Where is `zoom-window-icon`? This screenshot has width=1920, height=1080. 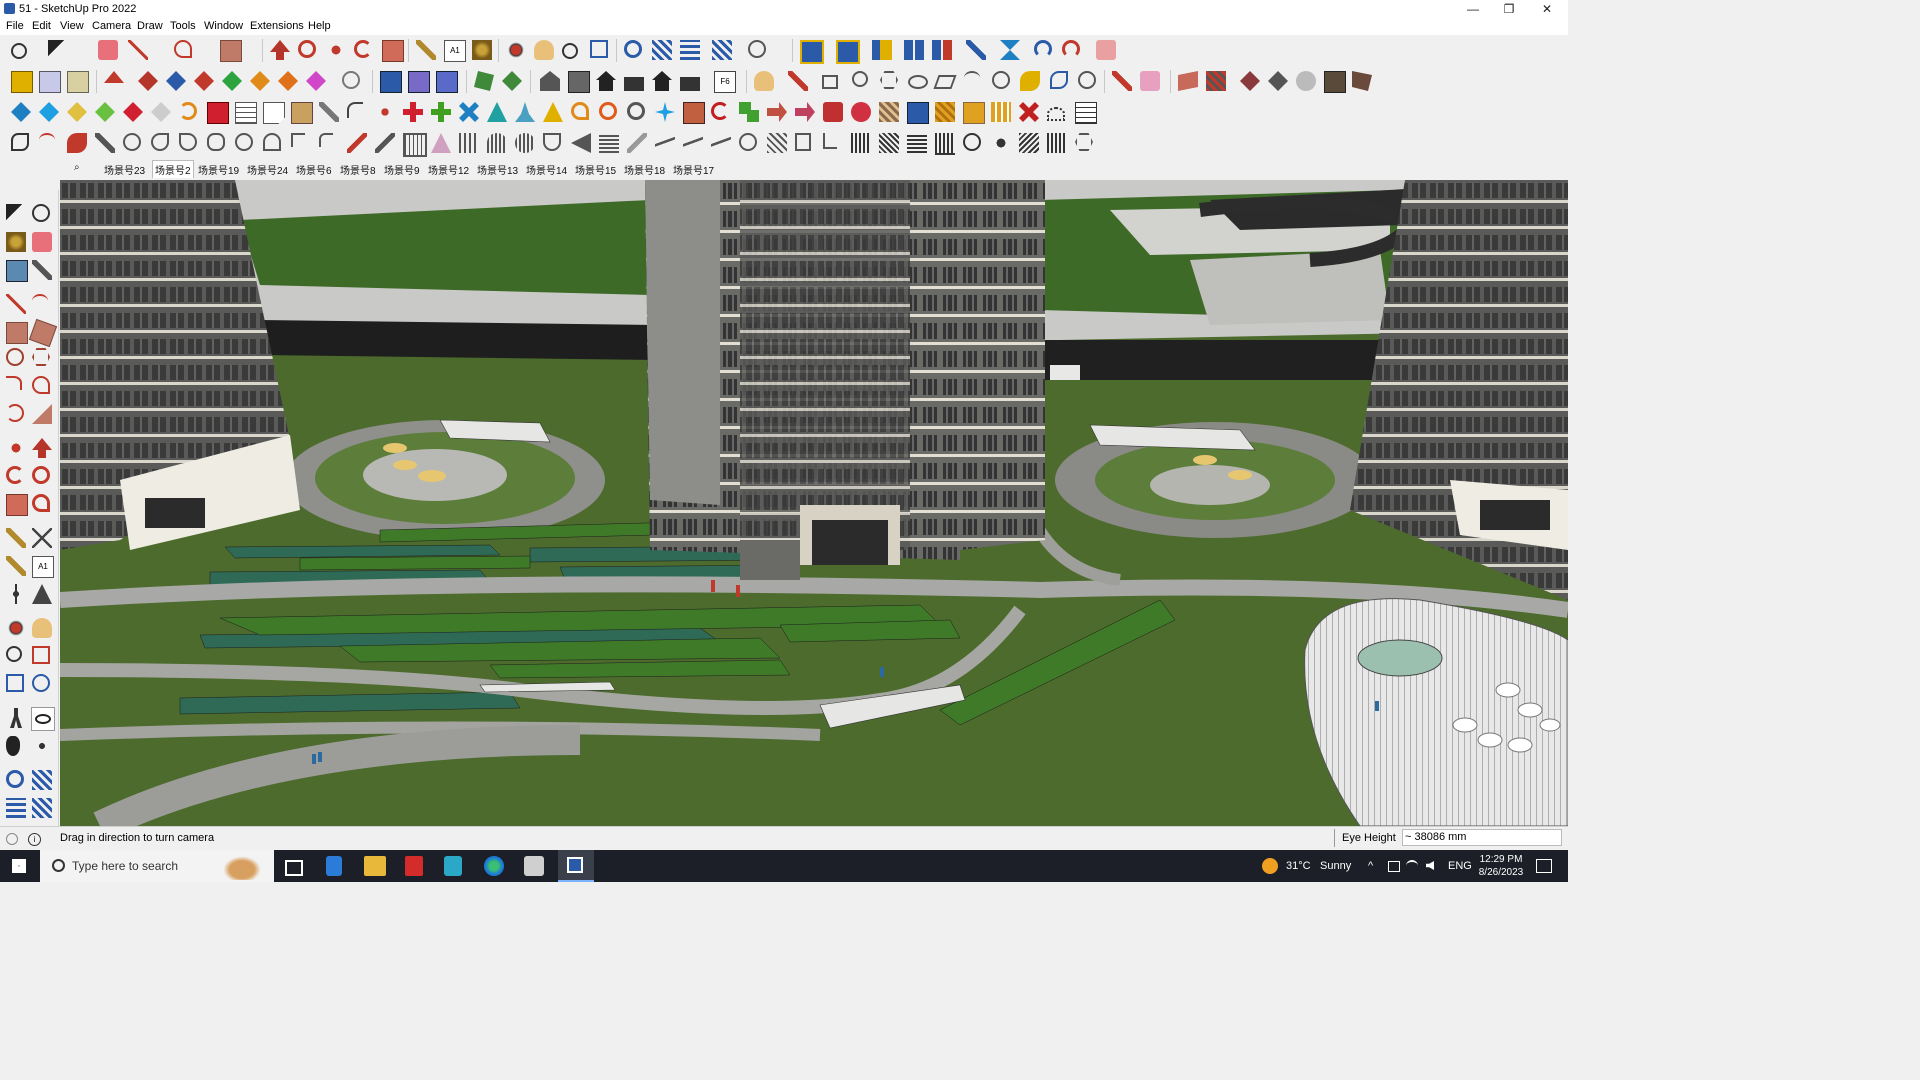 zoom-window-icon is located at coordinates (41, 655).